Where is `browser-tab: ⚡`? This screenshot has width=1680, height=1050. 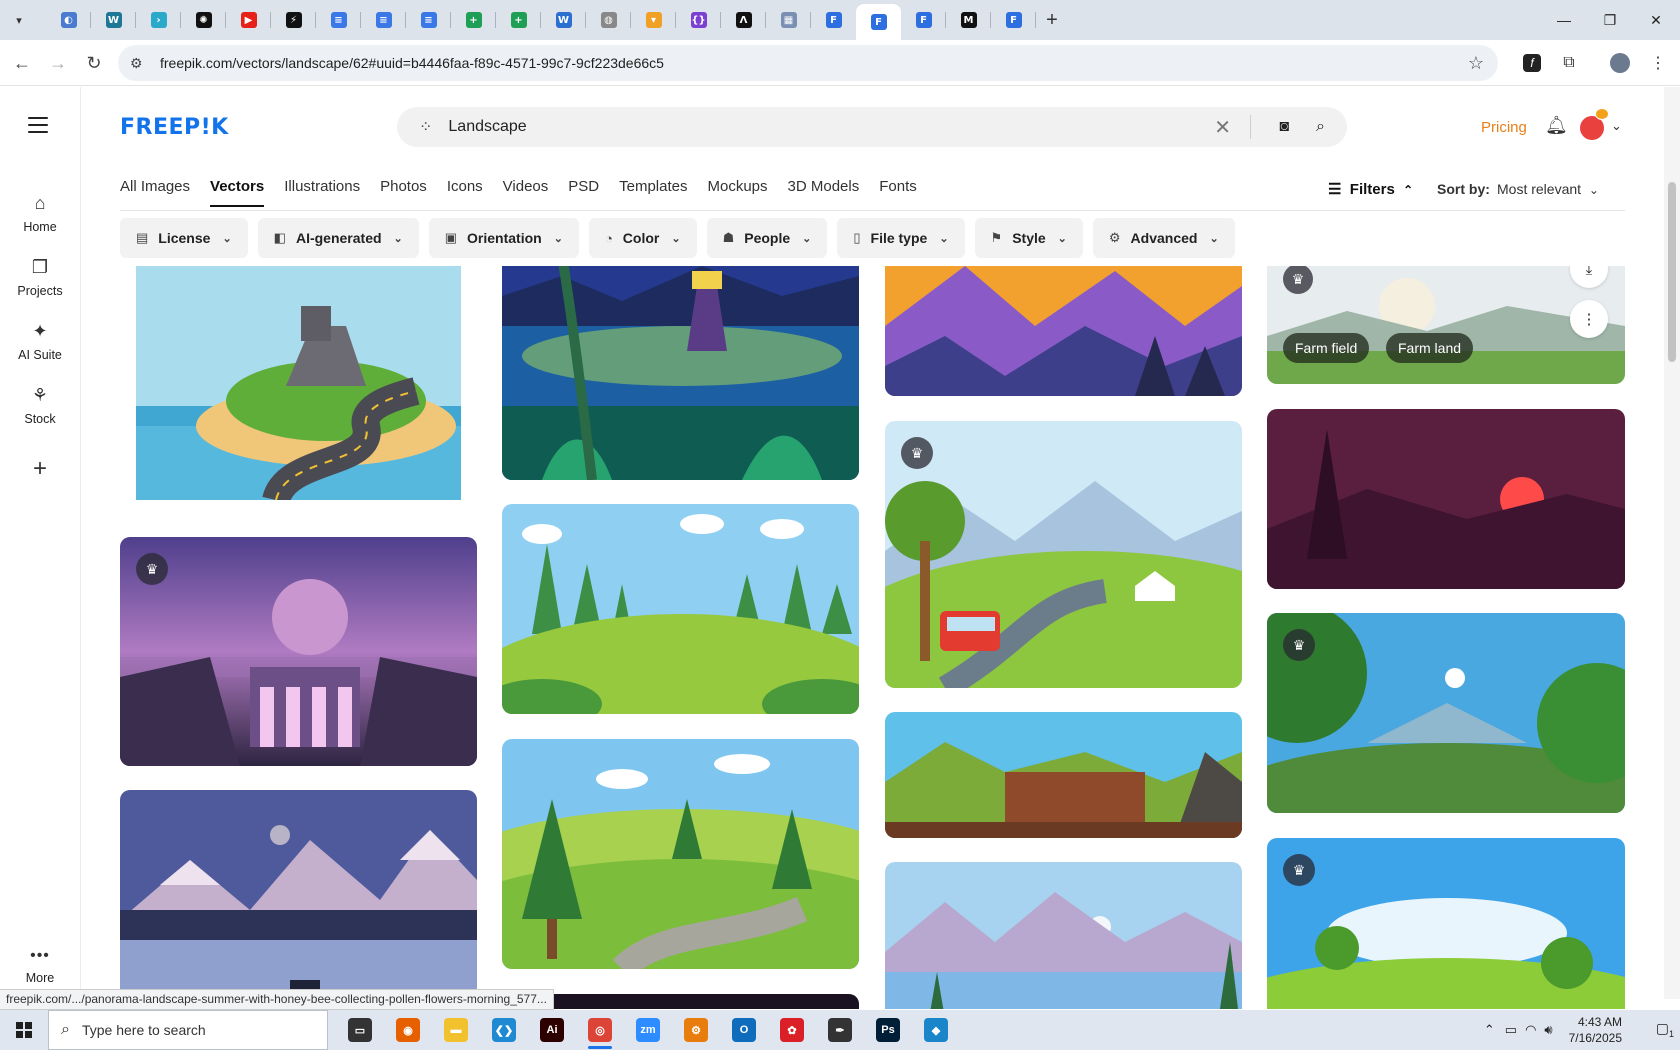 browser-tab: ⚡ is located at coordinates (293, 20).